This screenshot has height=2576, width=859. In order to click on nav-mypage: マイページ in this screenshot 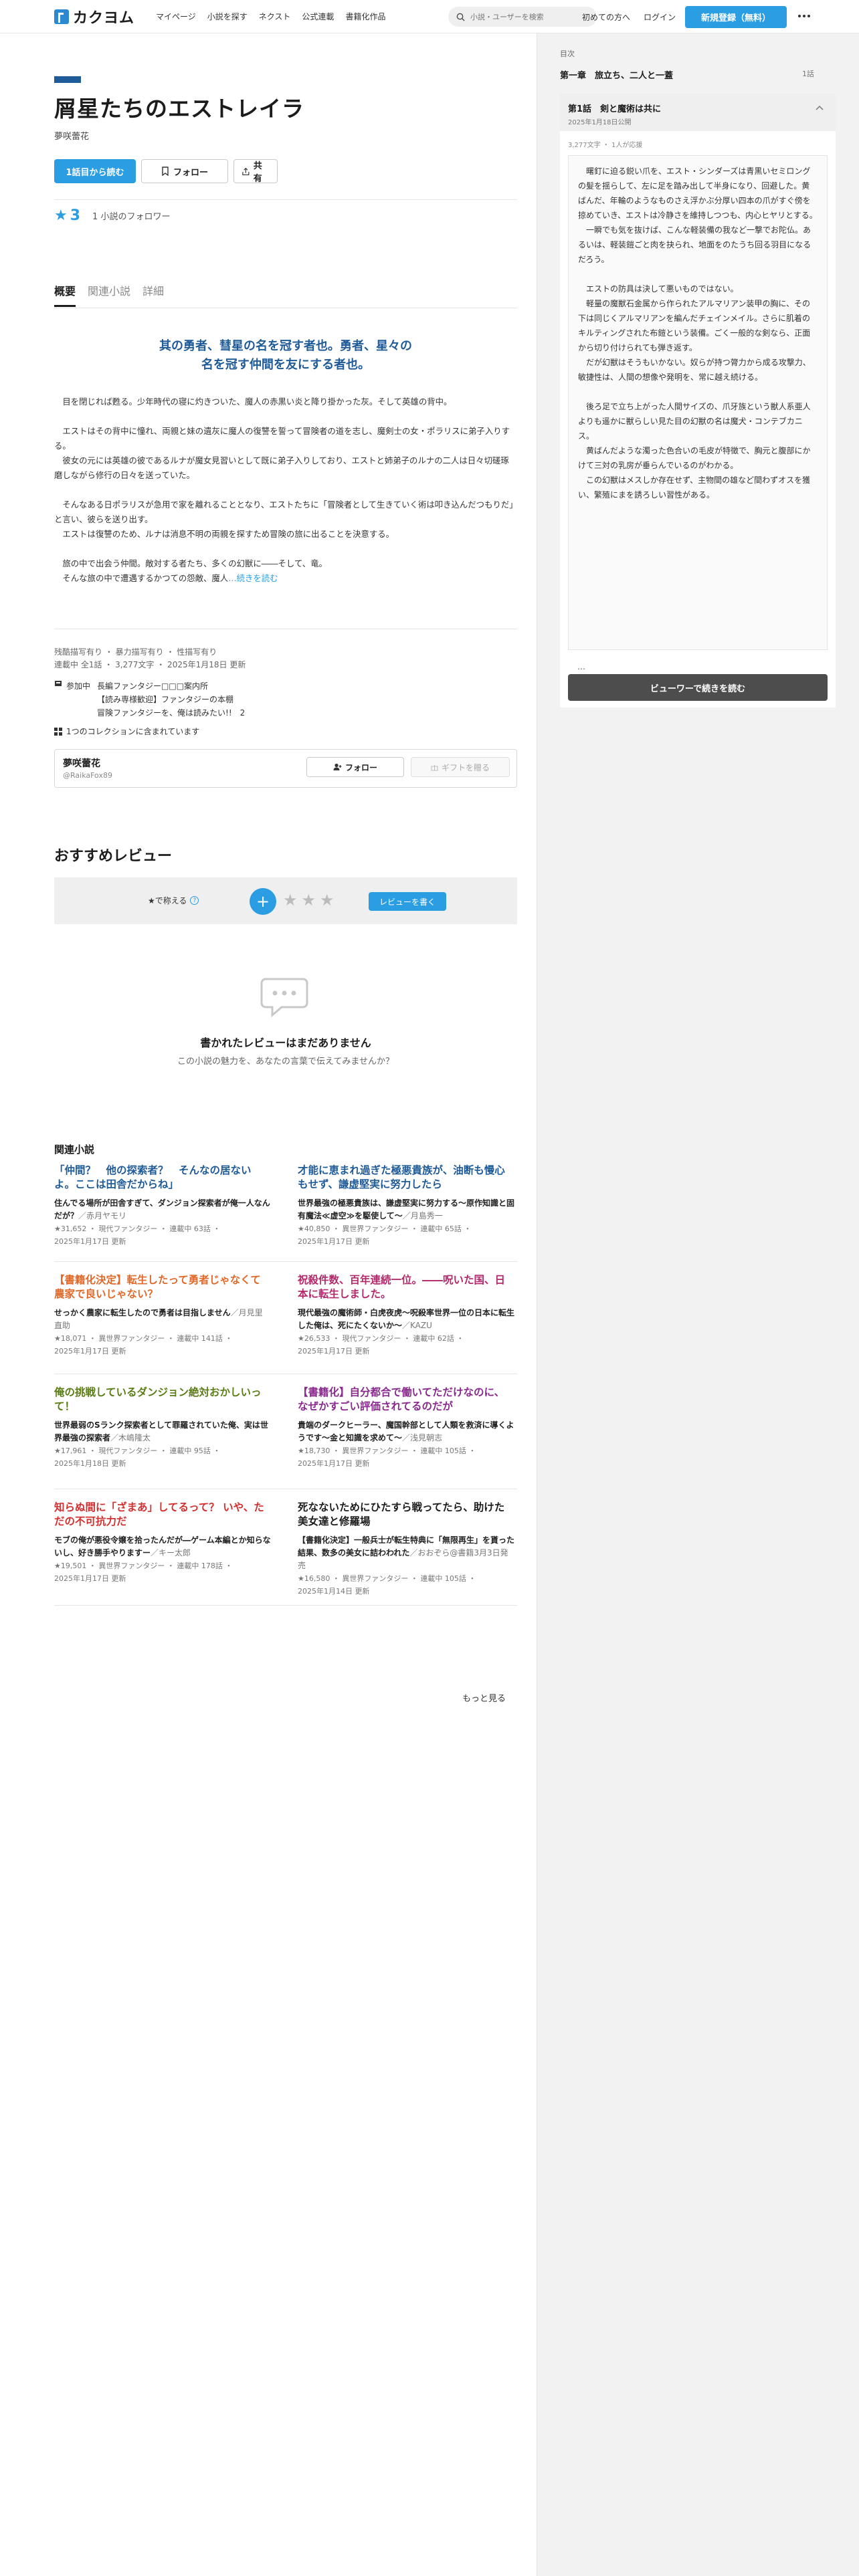, I will do `click(176, 16)`.